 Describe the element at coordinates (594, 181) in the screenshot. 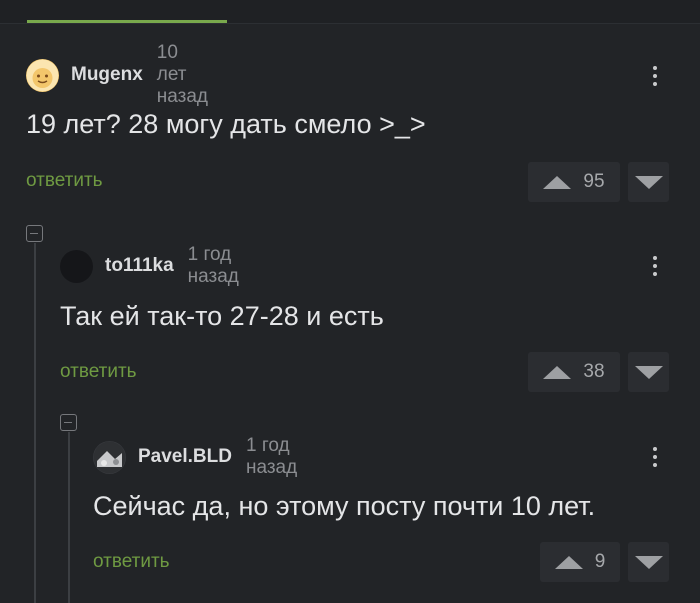

I see `rating-count: 95` at that location.